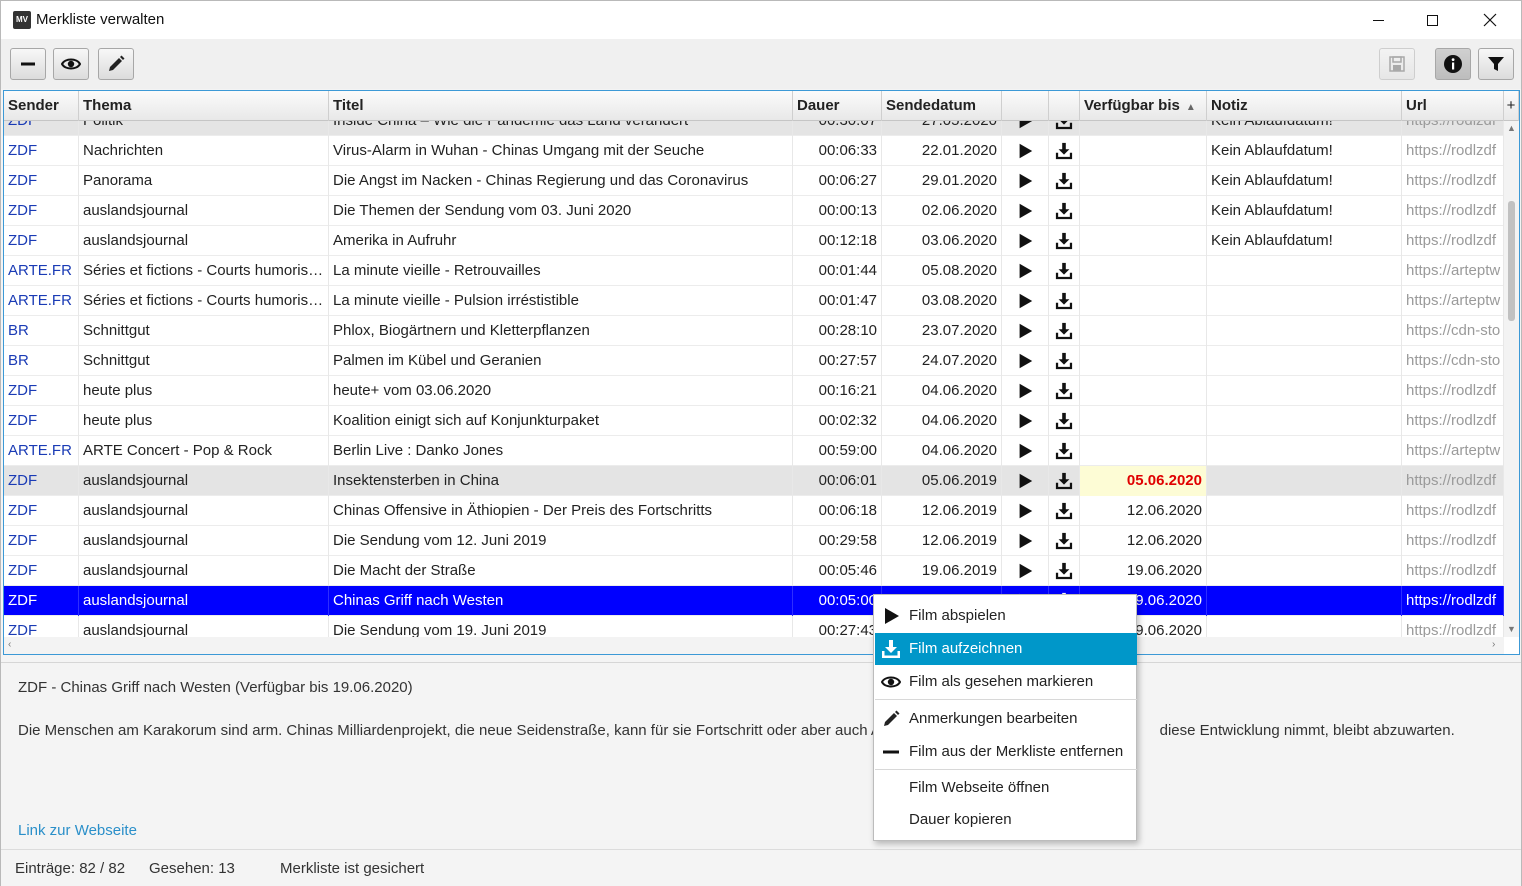 This screenshot has width=1522, height=886. What do you see at coordinates (1143, 106) in the screenshot?
I see `column-header: Verfügbar bis ▲` at bounding box center [1143, 106].